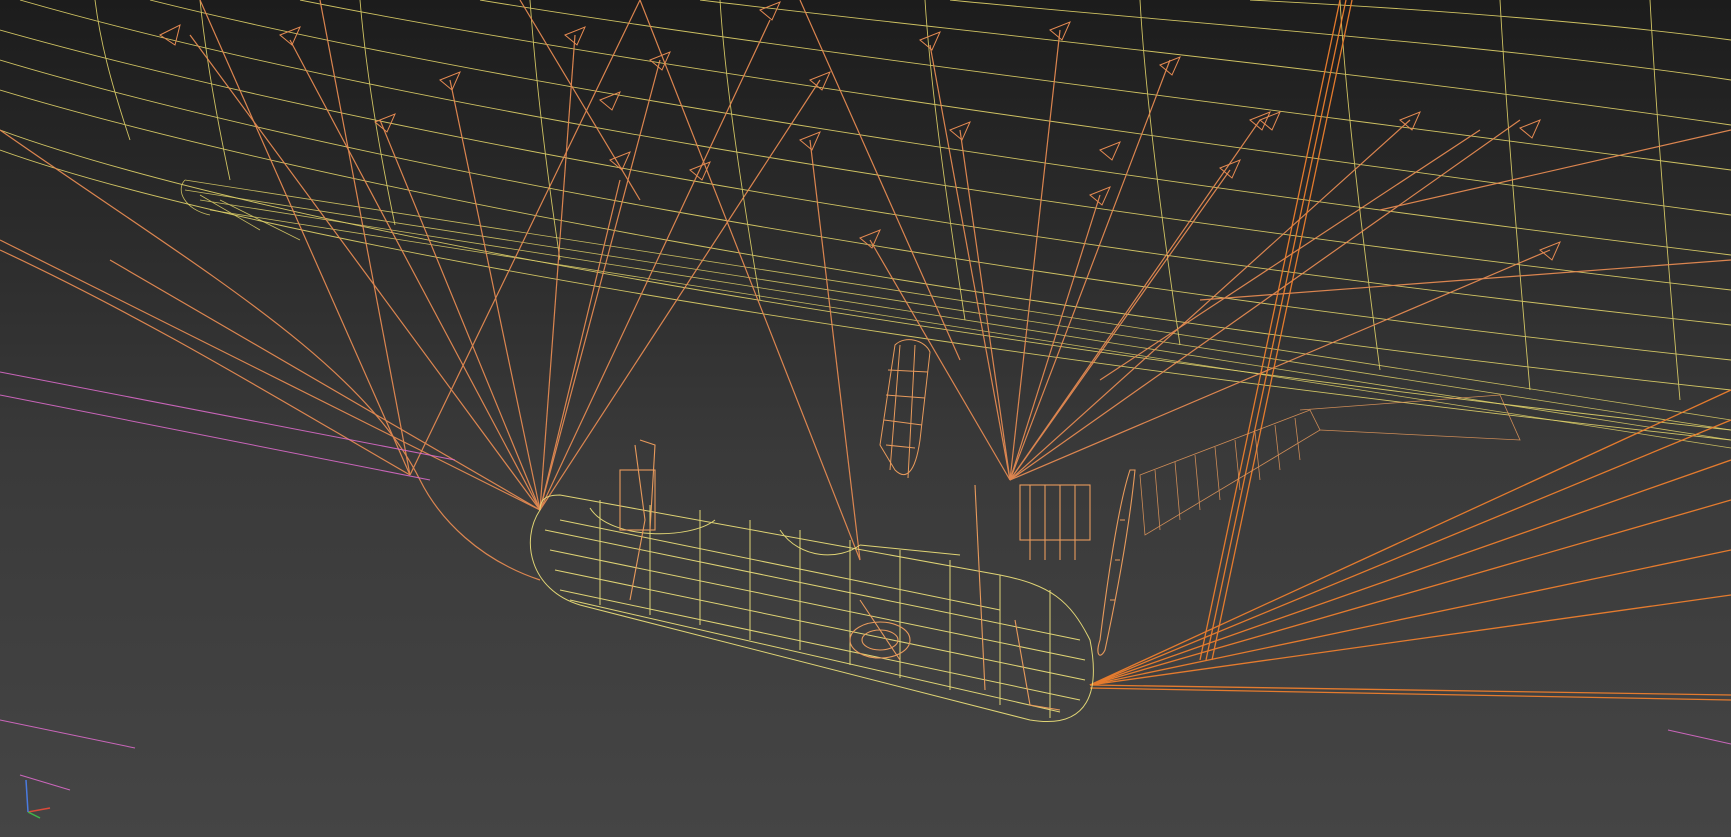 The width and height of the screenshot is (1731, 837). I want to click on axis-z-icon, so click(27, 796).